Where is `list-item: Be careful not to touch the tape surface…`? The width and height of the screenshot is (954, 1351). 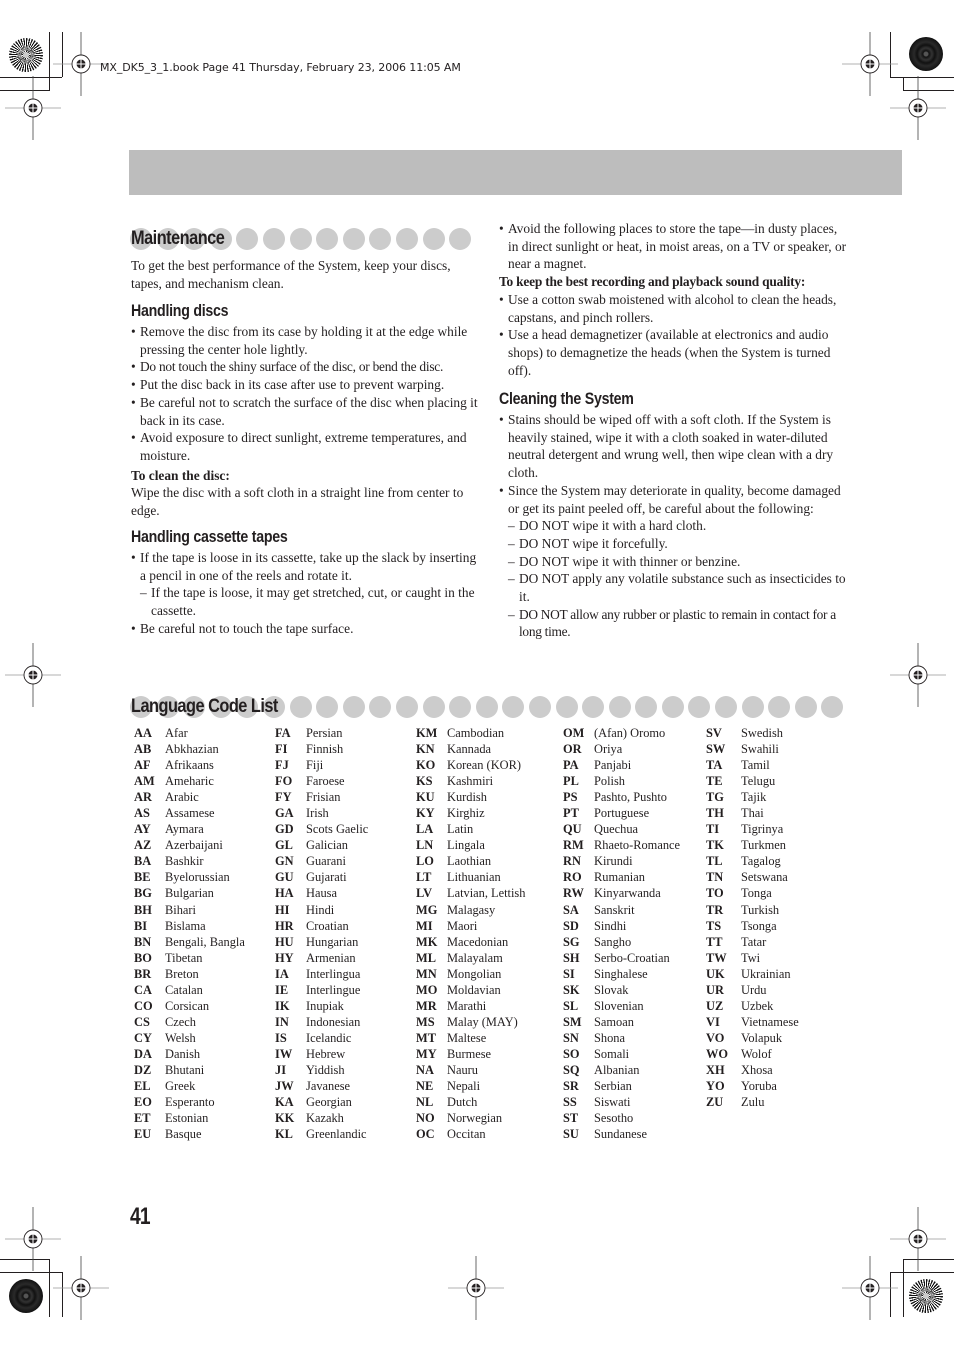
list-item: Be careful not to touch the tape surface… is located at coordinates (306, 629).